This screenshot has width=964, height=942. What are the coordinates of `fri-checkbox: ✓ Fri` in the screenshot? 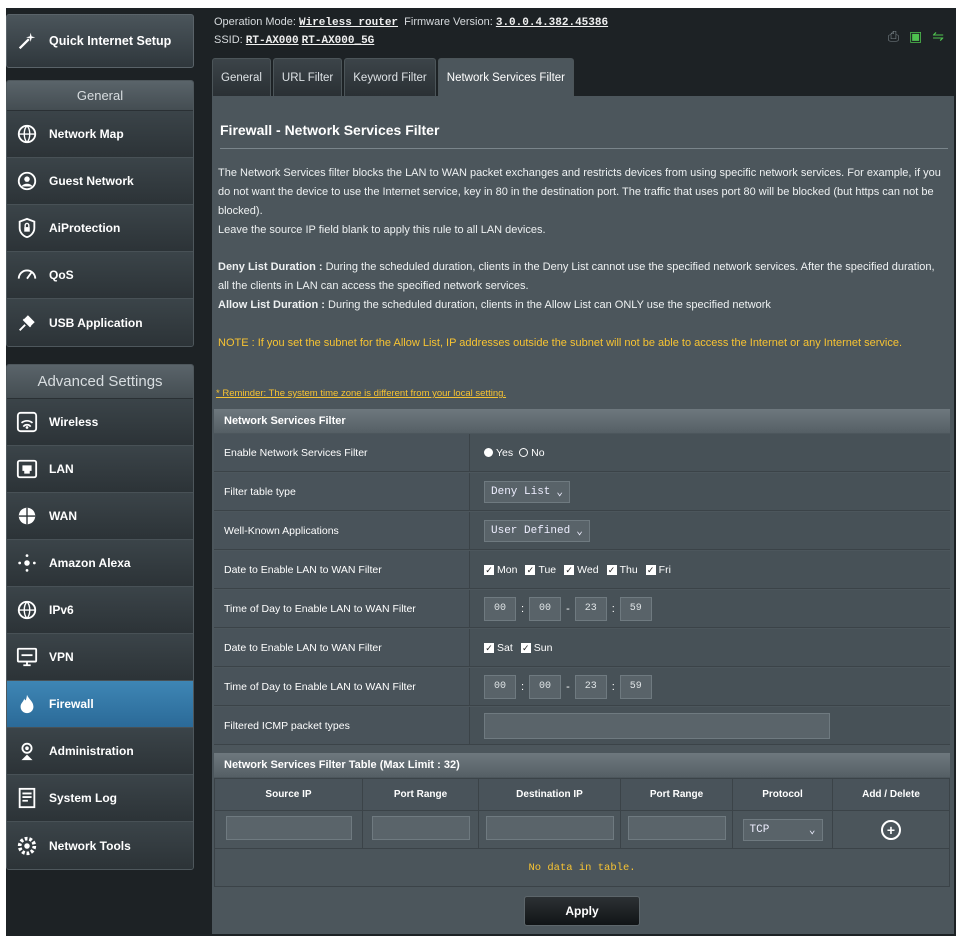 It's located at (658, 570).